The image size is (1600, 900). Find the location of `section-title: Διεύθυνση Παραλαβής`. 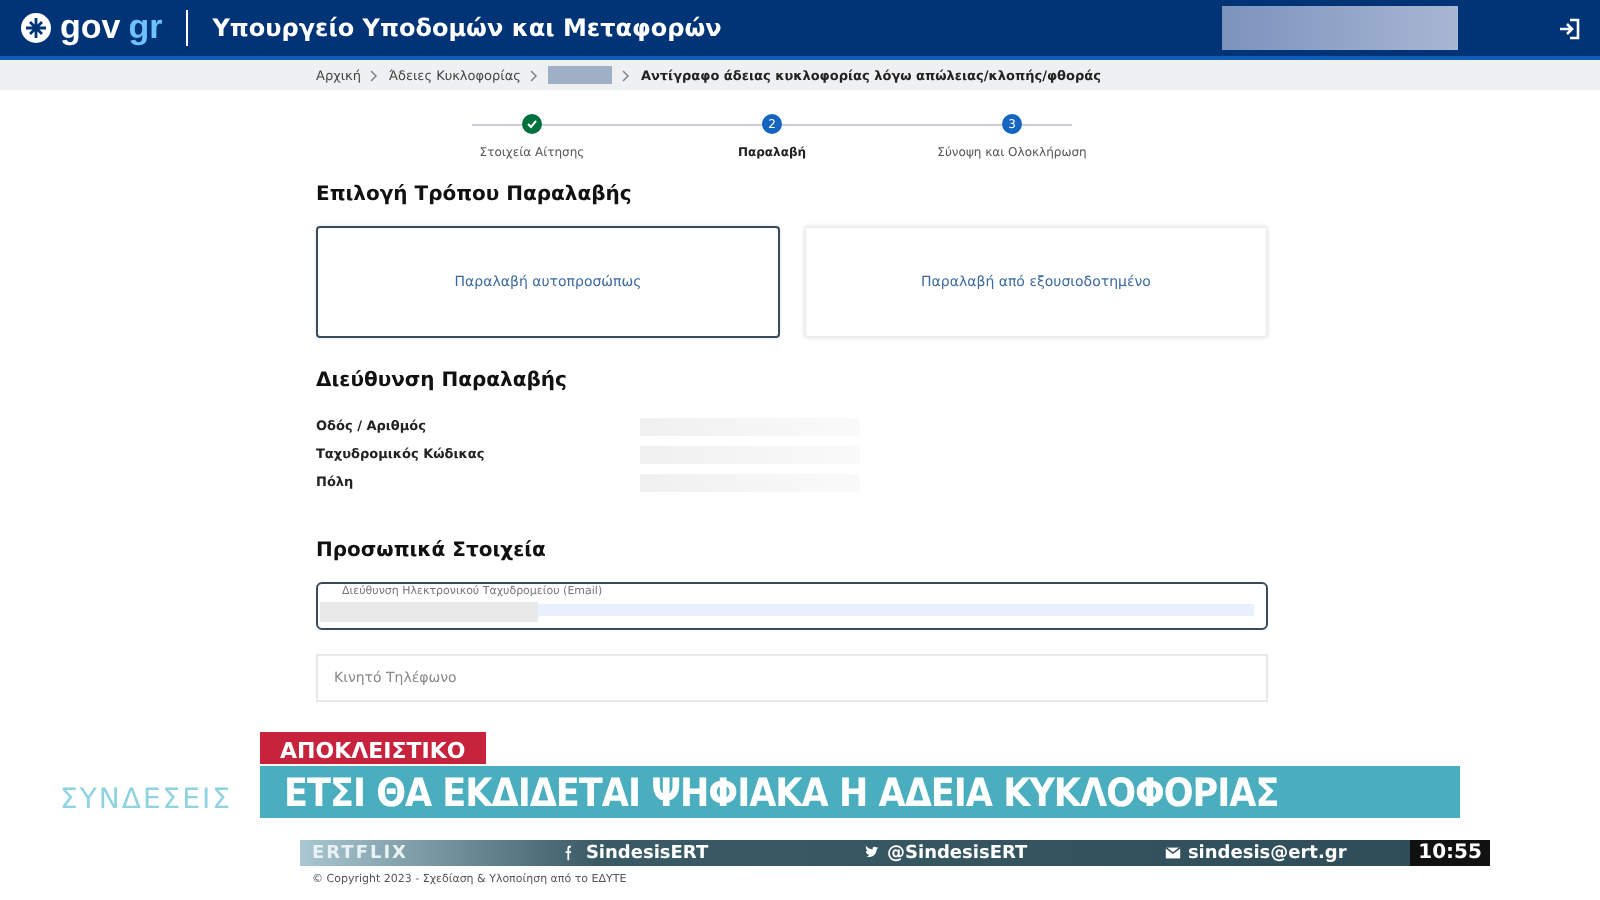

section-title: Διεύθυνση Παραλαβής is located at coordinates (442, 381).